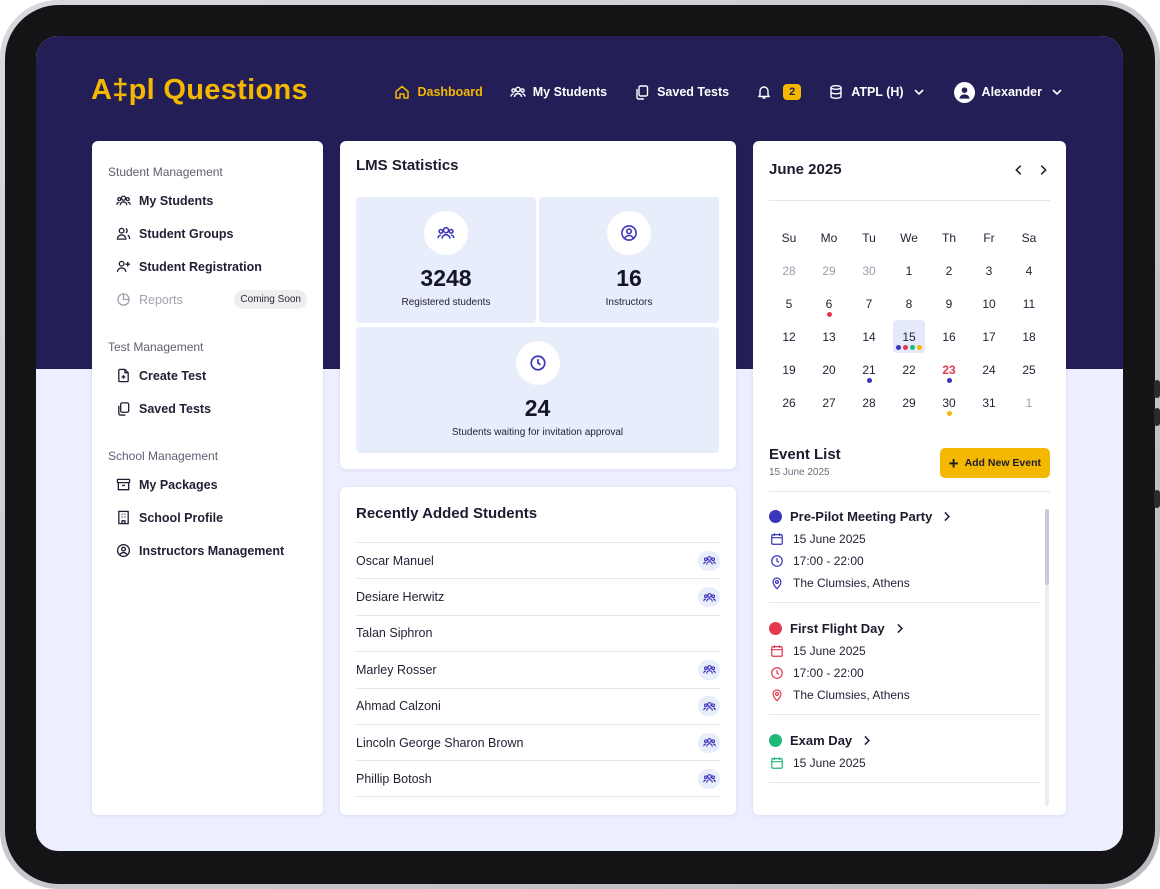 This screenshot has width=1160, height=889. I want to click on calendar-day: 16, so click(949, 336).